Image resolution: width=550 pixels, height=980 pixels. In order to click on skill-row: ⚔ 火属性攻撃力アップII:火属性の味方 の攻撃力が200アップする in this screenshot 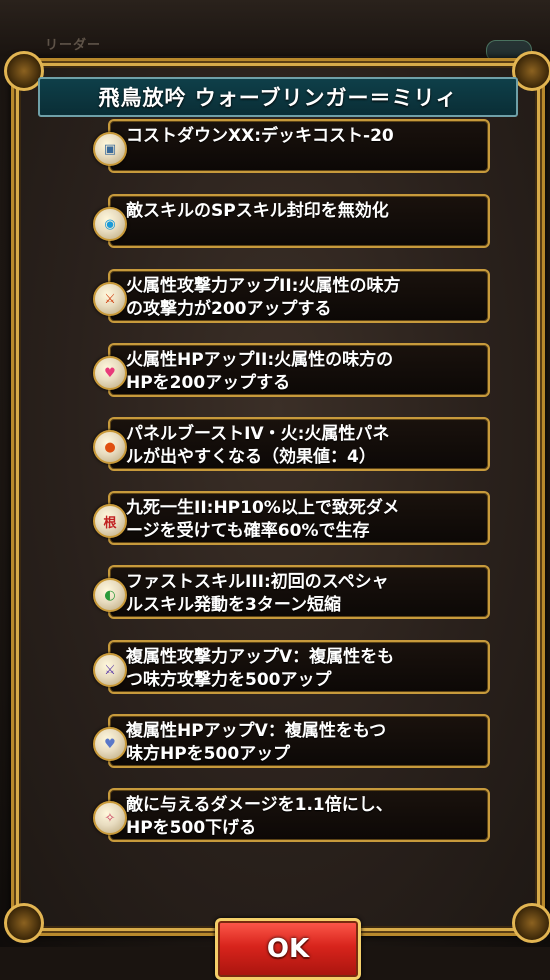, I will do `click(291, 296)`.